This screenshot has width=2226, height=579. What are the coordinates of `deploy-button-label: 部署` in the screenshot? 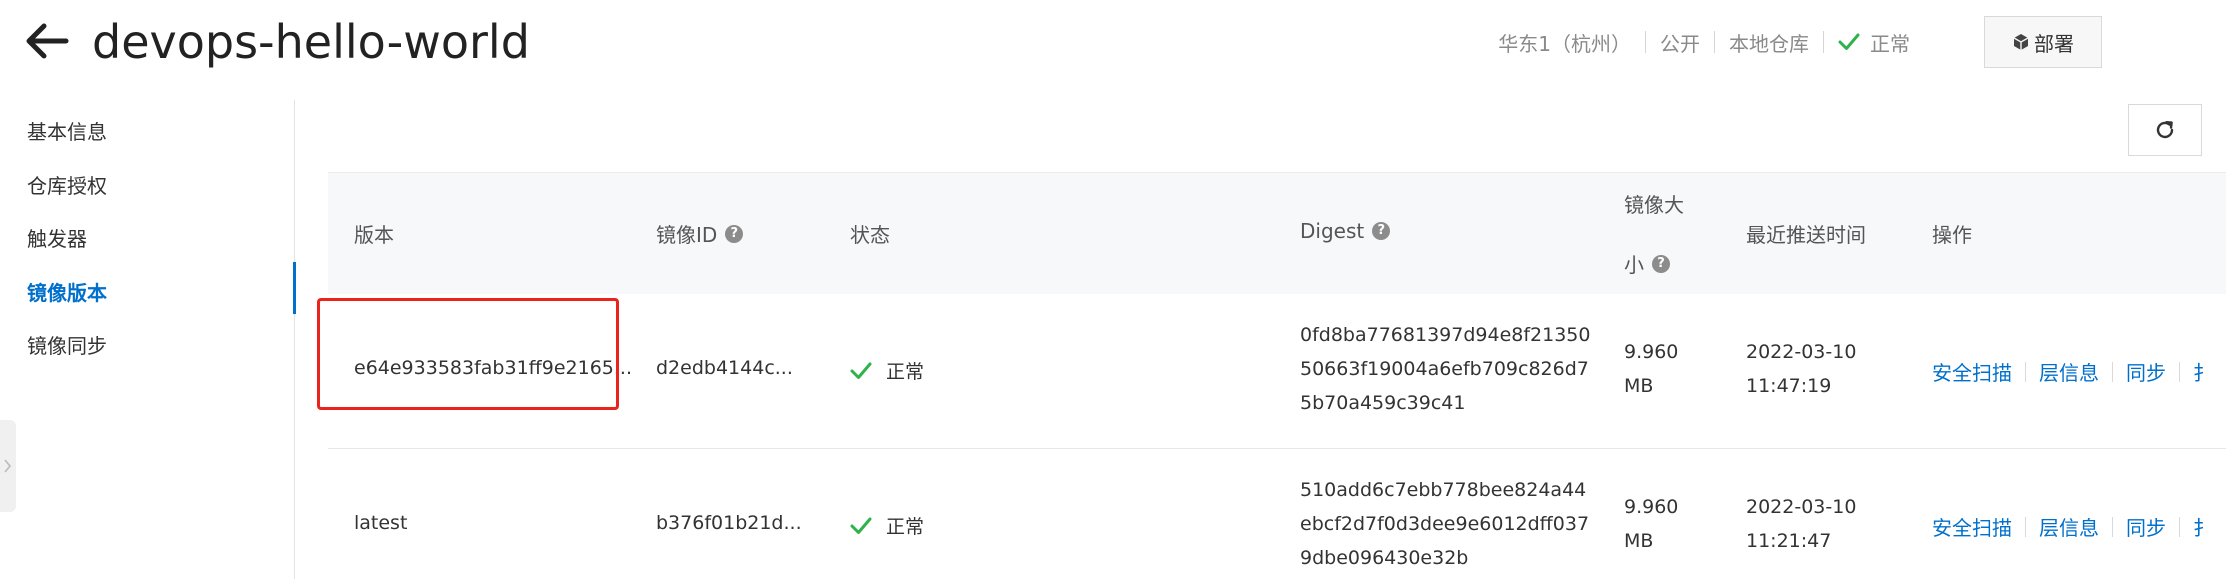 It's located at (2054, 43).